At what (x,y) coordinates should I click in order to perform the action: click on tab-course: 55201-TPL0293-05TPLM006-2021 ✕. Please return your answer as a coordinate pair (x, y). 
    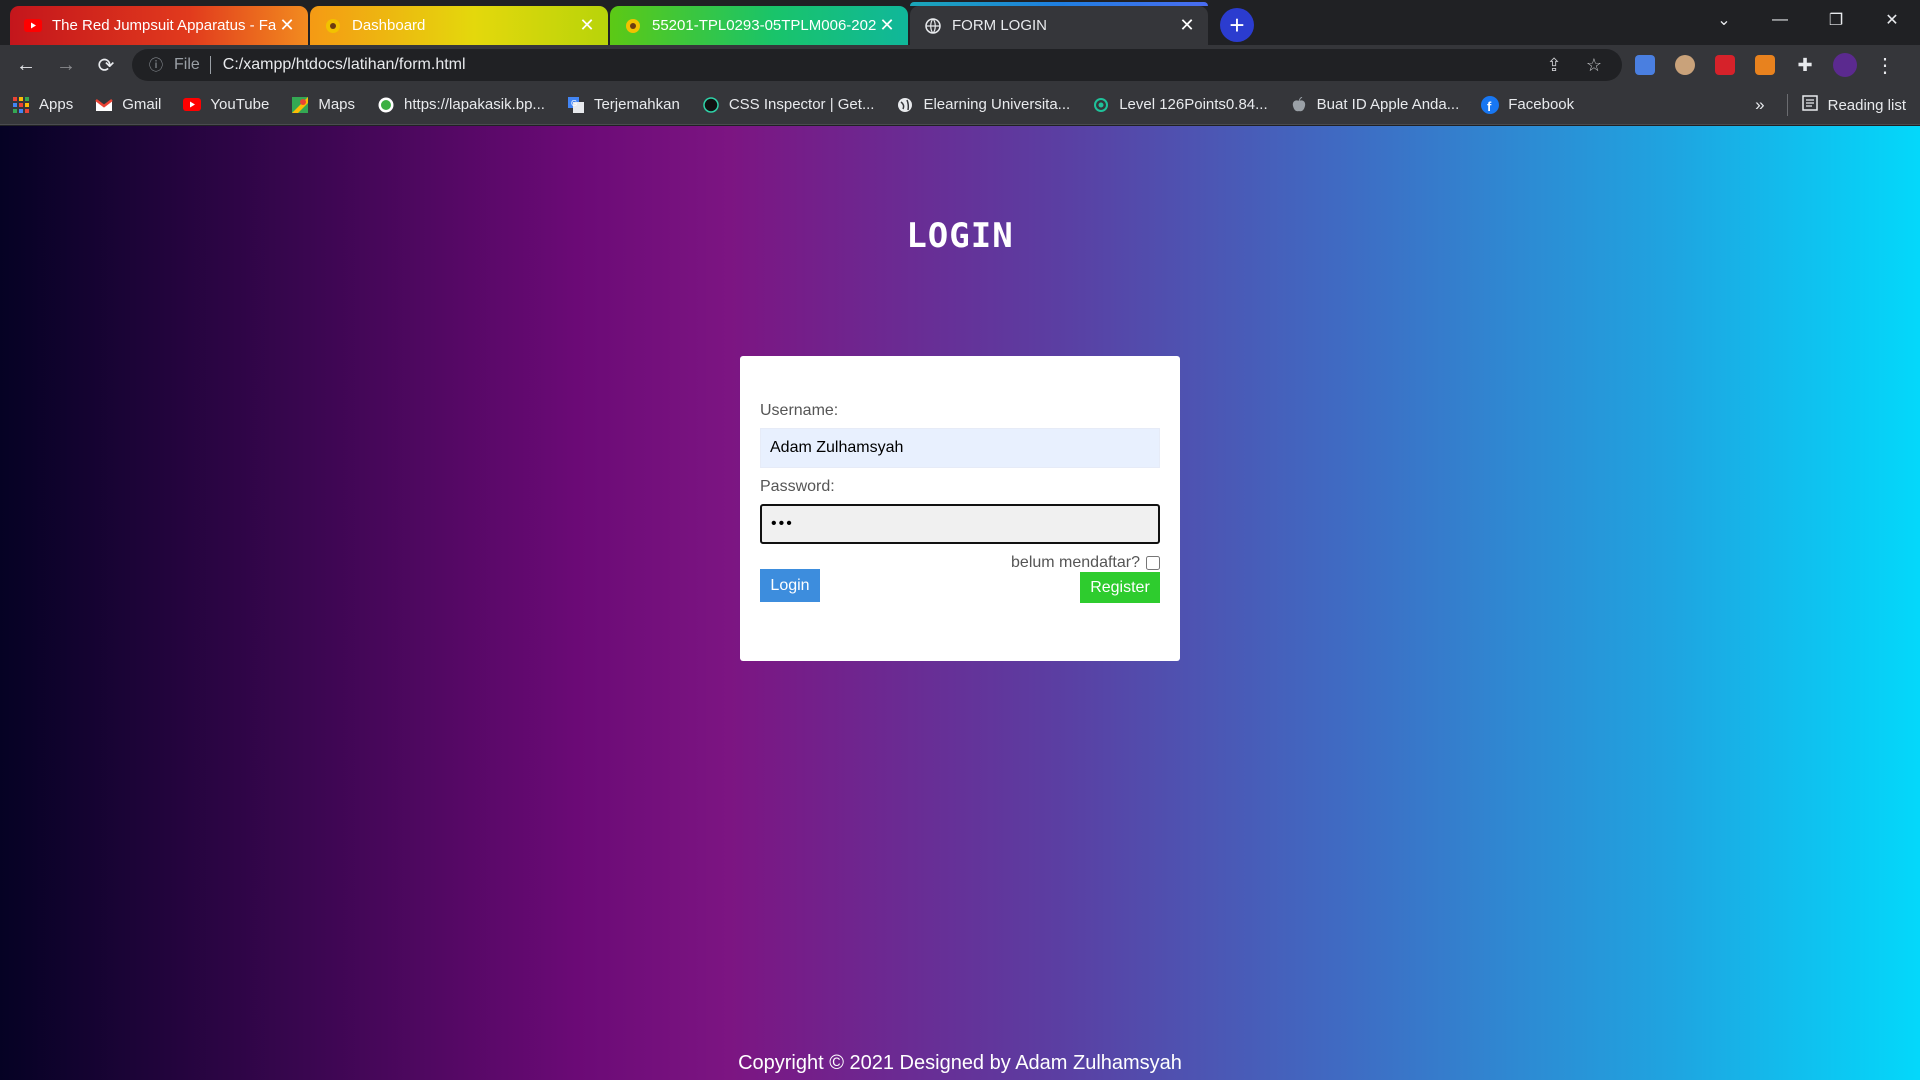
    Looking at the image, I should click on (759, 25).